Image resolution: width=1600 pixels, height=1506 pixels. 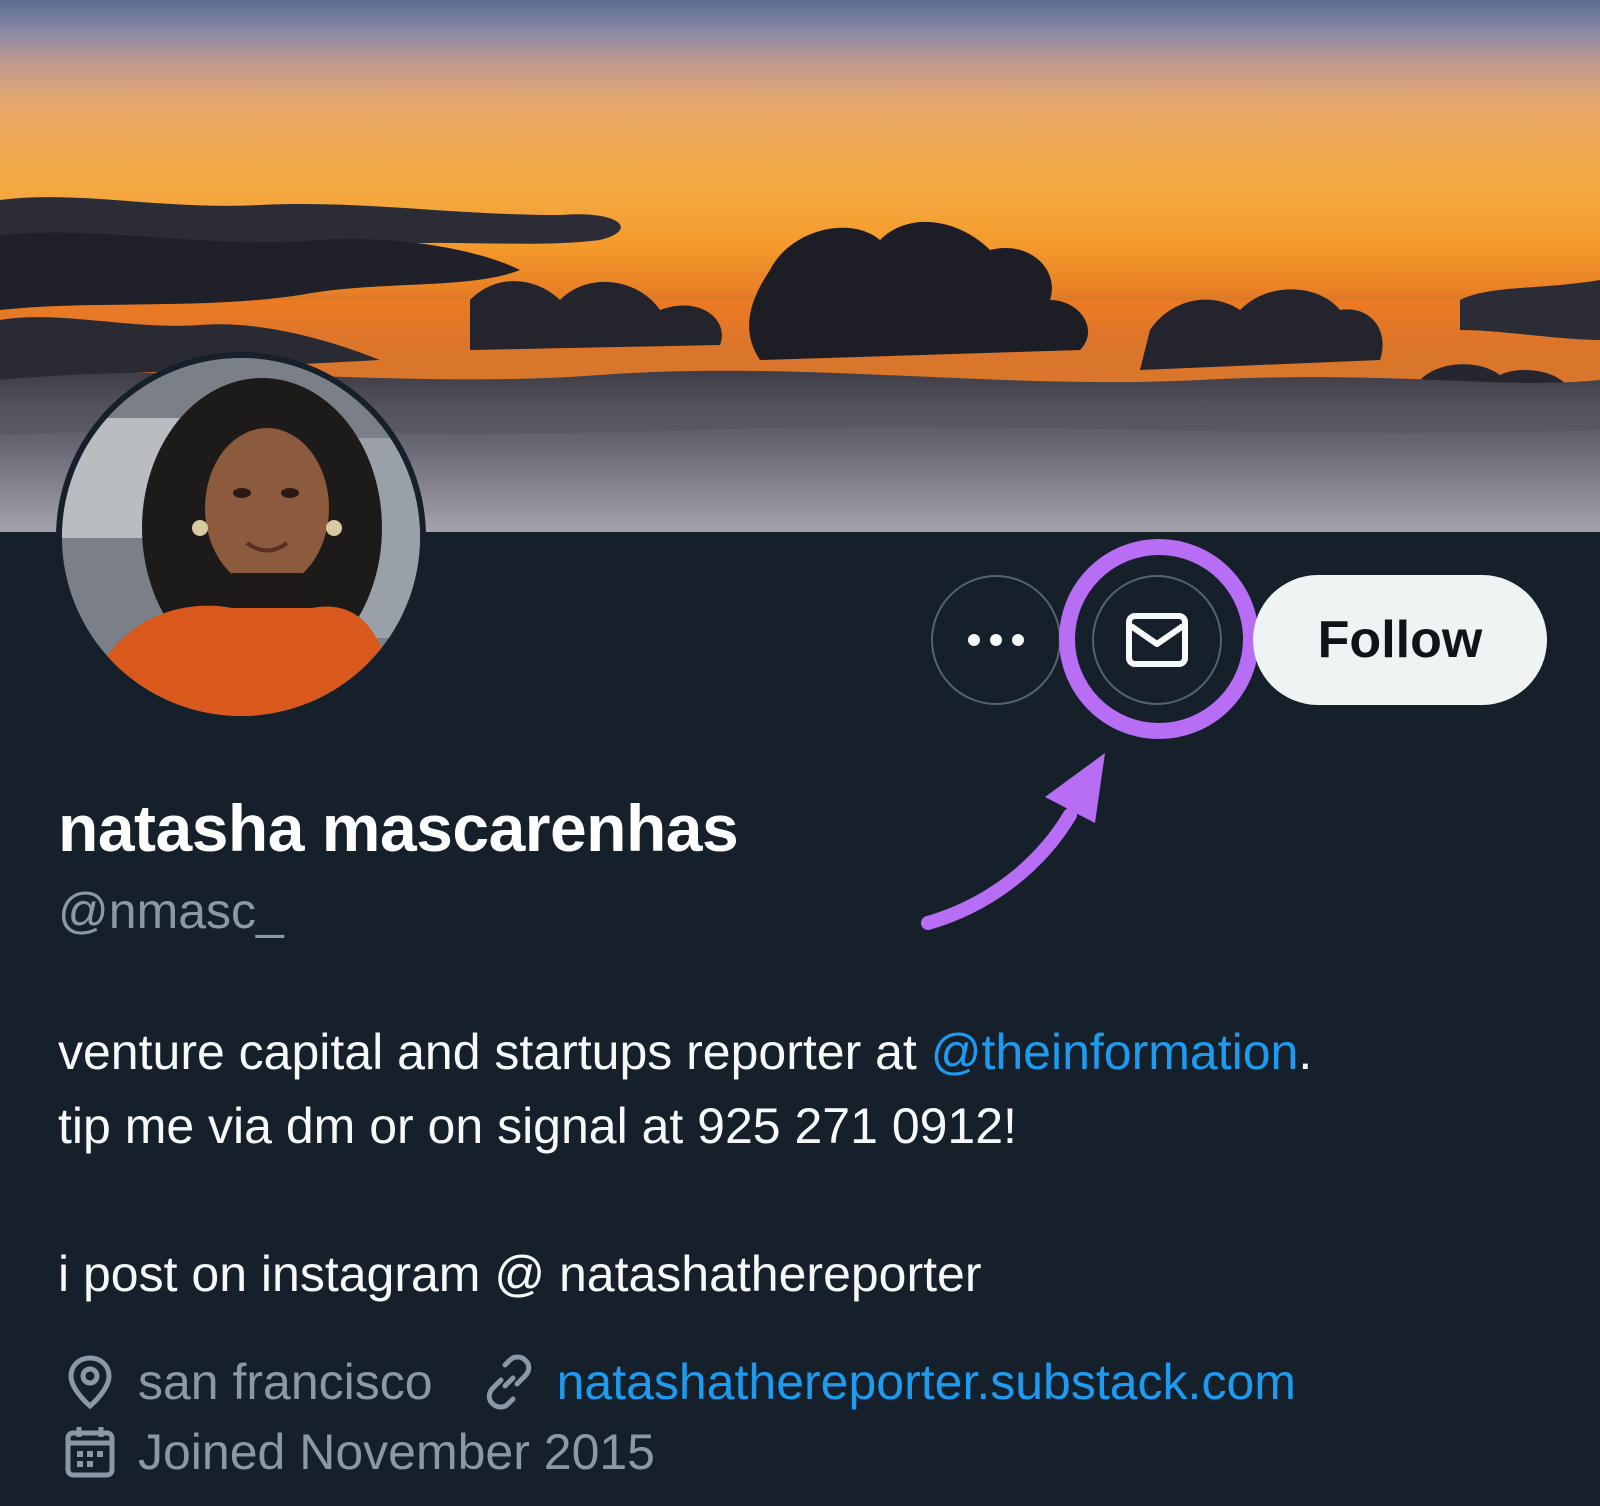 What do you see at coordinates (926, 1382) in the screenshot?
I see `website-link: natashathereporter.substack.com` at bounding box center [926, 1382].